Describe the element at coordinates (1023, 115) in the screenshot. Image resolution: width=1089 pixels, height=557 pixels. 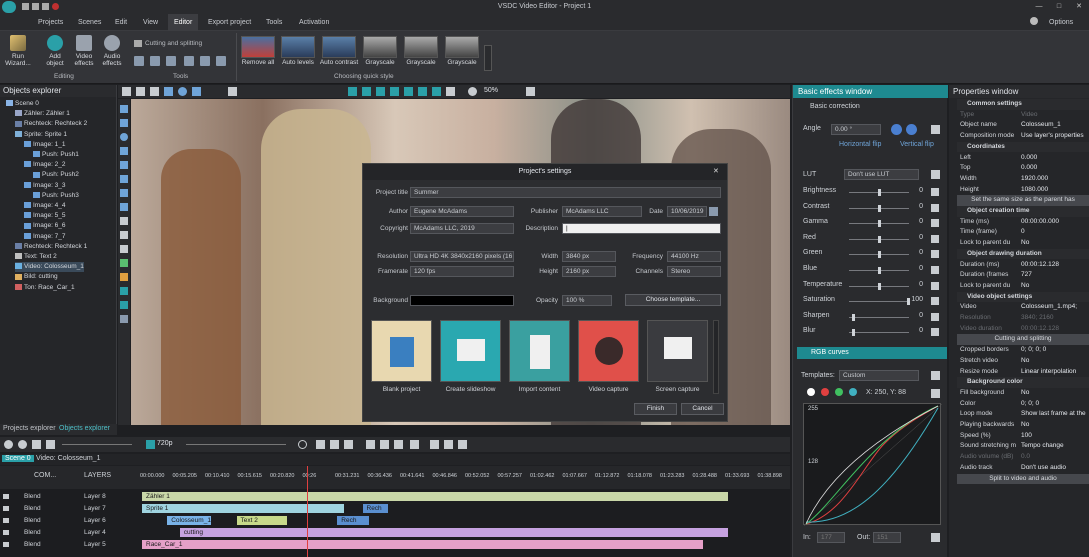
I see `property-row: Type Video` at that location.